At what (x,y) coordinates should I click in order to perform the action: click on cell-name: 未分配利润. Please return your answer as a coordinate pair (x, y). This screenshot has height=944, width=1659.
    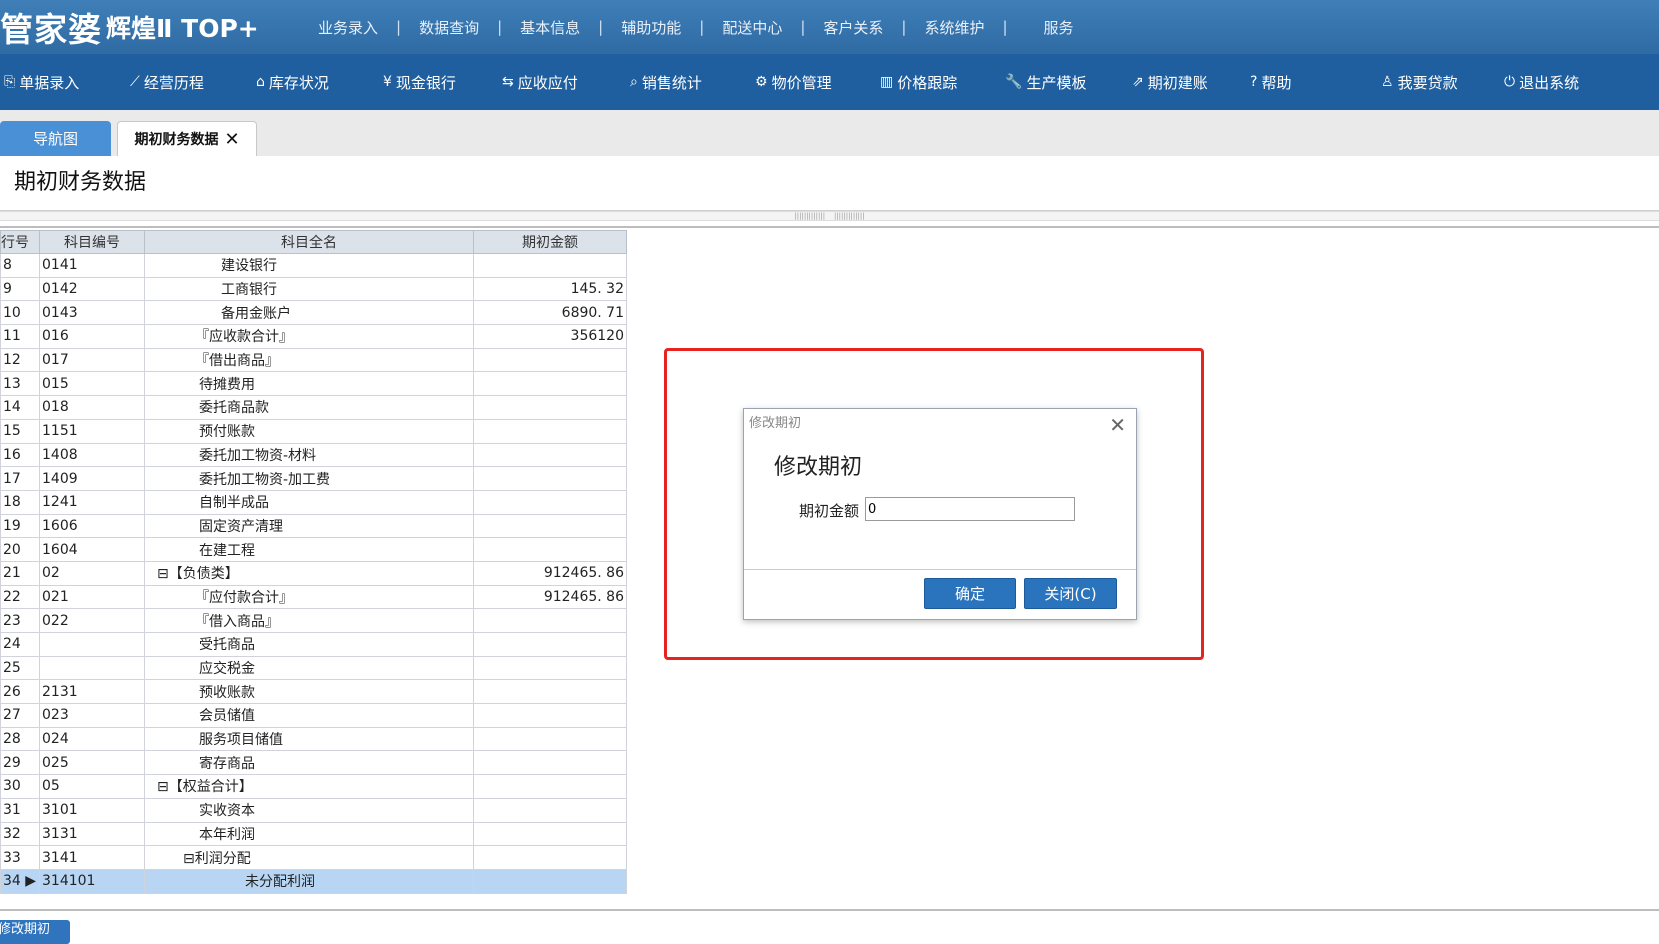
    Looking at the image, I should click on (309, 881).